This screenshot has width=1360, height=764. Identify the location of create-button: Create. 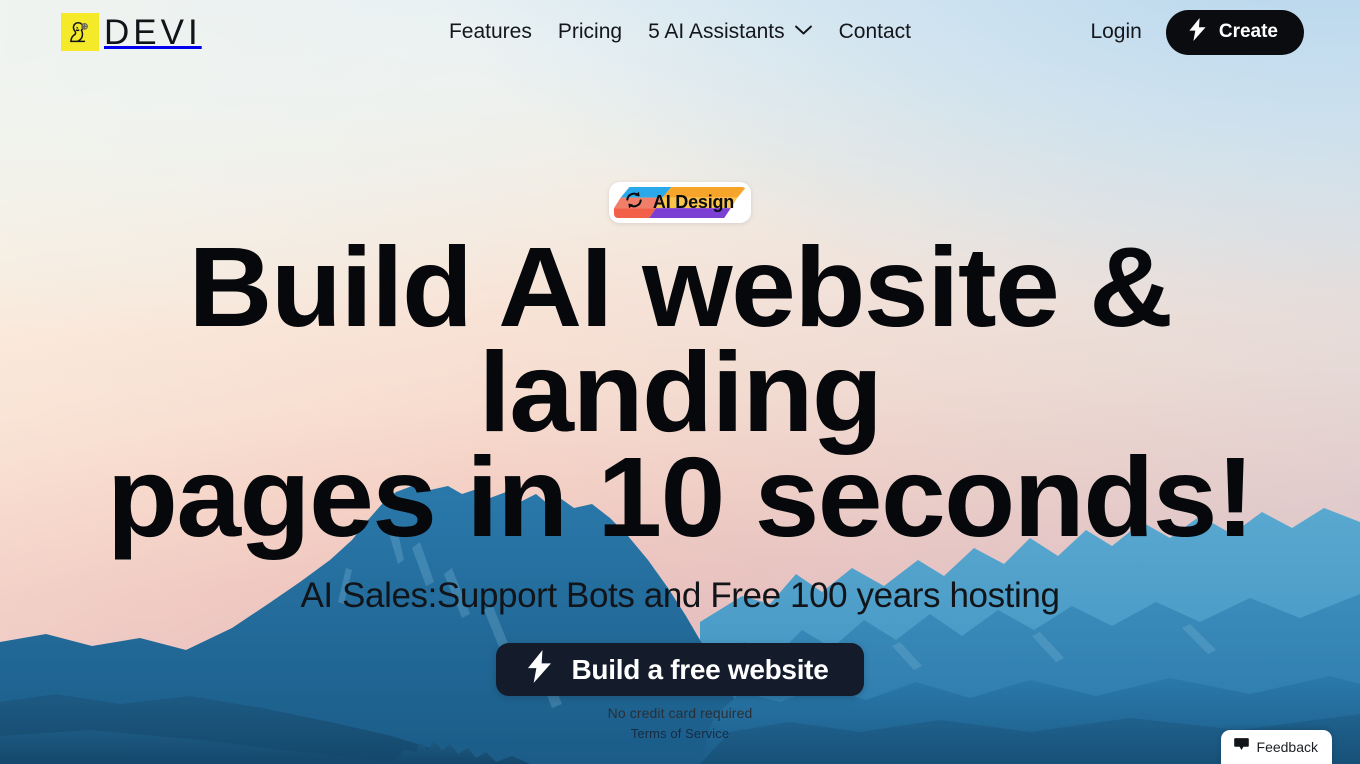
(1234, 32).